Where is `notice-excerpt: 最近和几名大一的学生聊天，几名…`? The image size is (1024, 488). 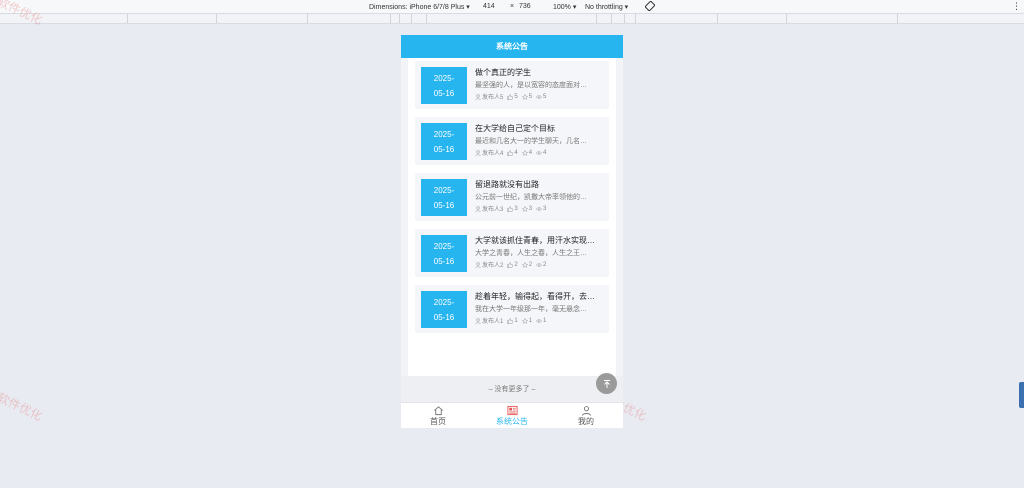 notice-excerpt: 最近和几名大一的学生聊天，几名… is located at coordinates (531, 141).